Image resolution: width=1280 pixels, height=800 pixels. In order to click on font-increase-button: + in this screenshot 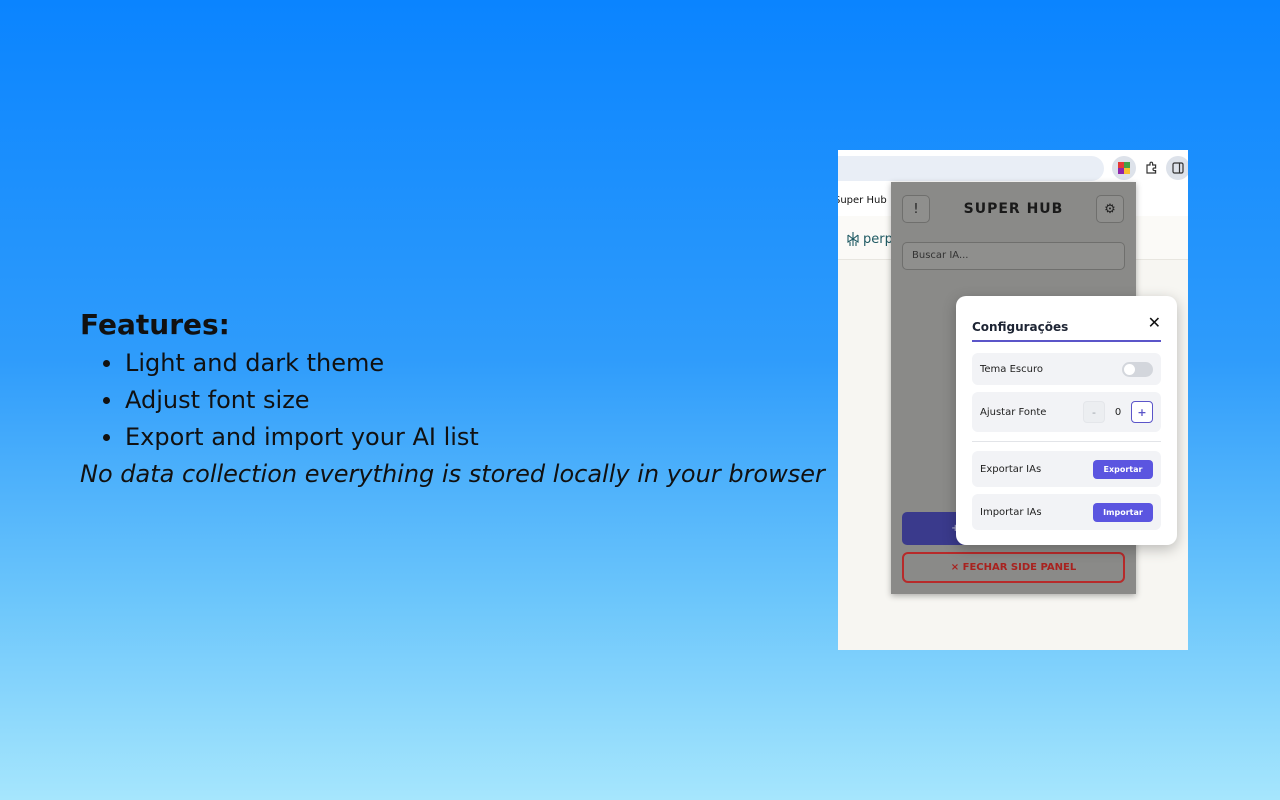, I will do `click(1142, 412)`.